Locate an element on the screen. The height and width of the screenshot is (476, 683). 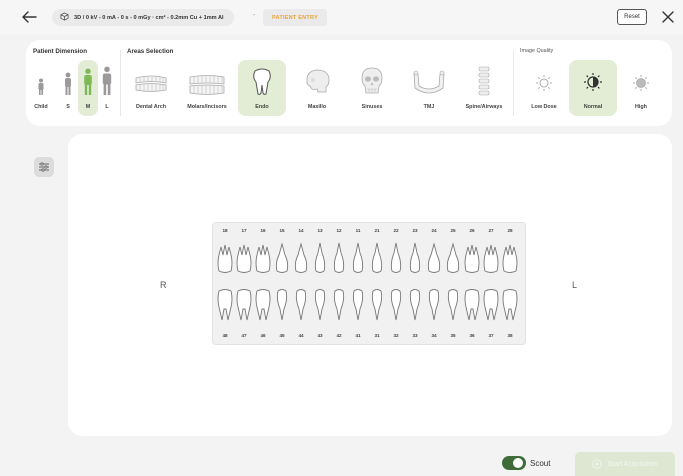
spine-icon is located at coordinates (484, 81).